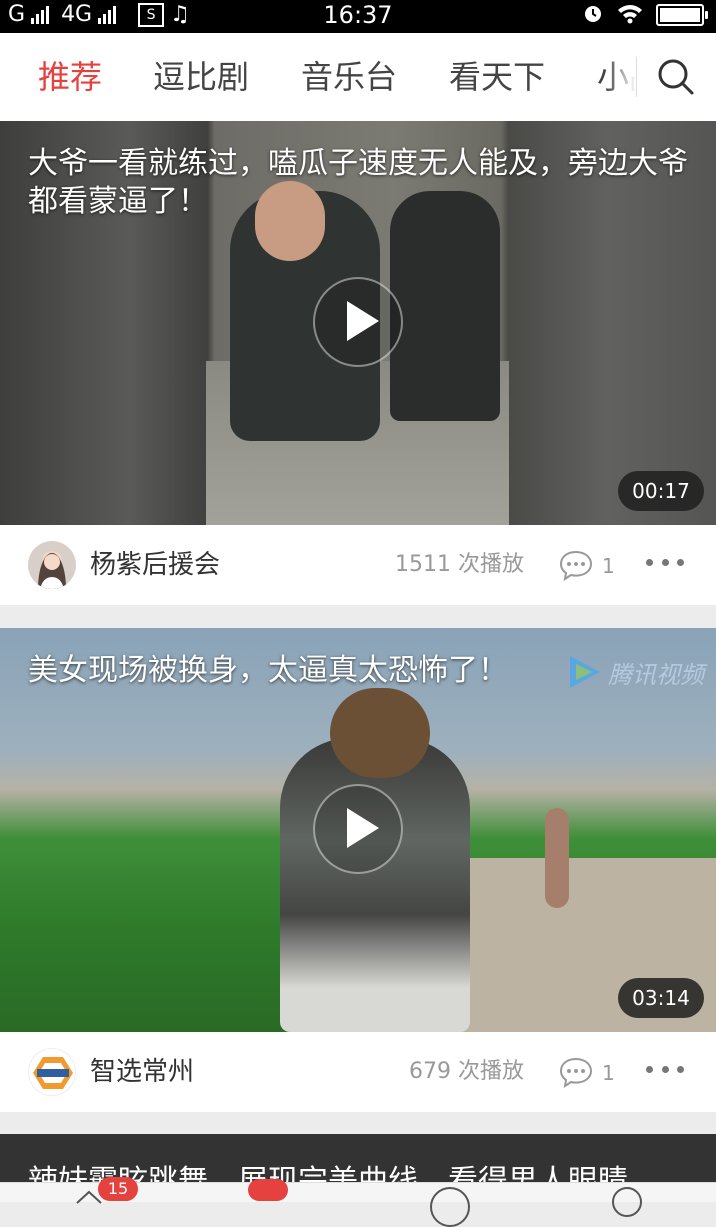 This screenshot has height=1227, width=716. I want to click on message-icon, so click(450, 1207).